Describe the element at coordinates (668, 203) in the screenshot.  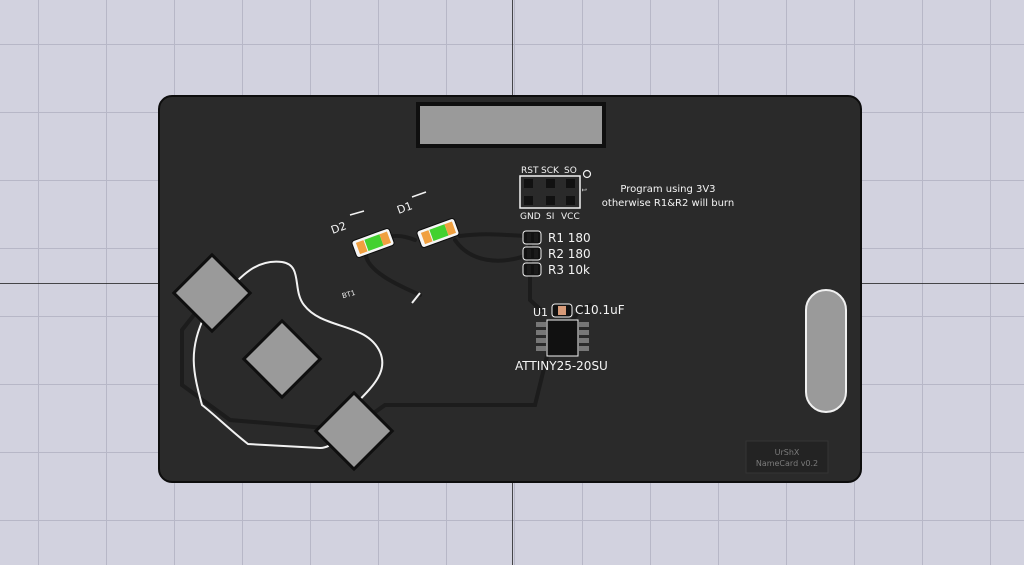
I see `note-line-2: otherwise R1&R2 will burn` at that location.